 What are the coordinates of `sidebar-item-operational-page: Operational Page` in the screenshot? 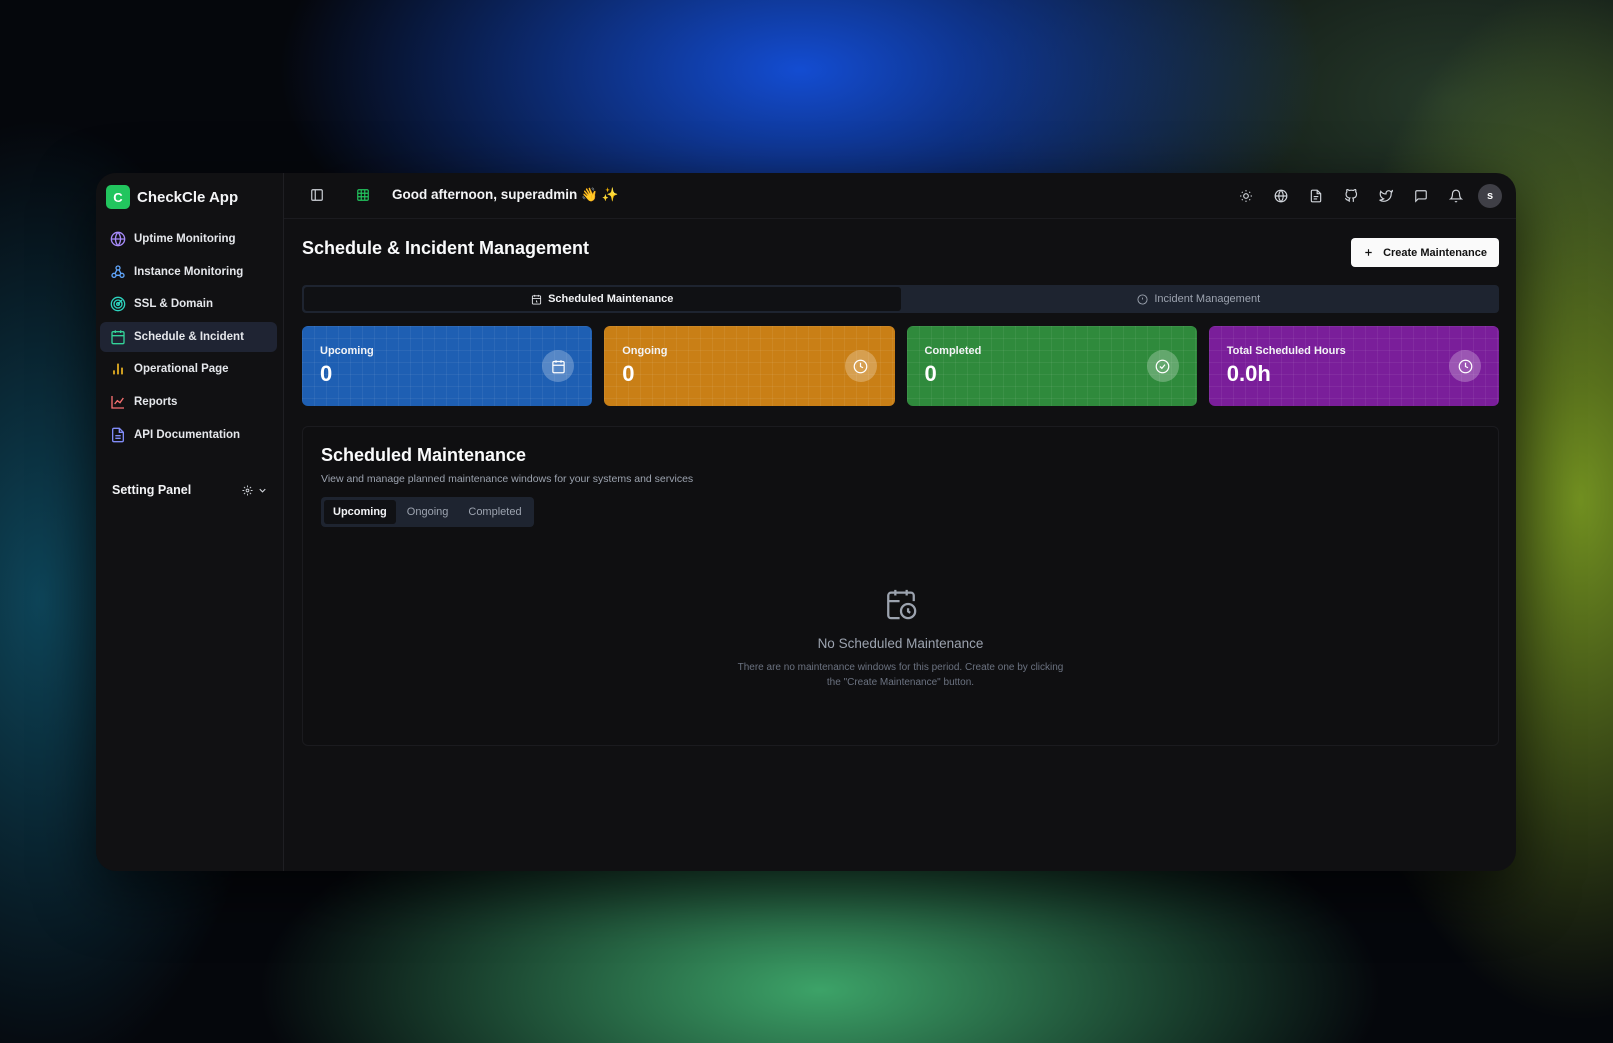 It's located at (188, 369).